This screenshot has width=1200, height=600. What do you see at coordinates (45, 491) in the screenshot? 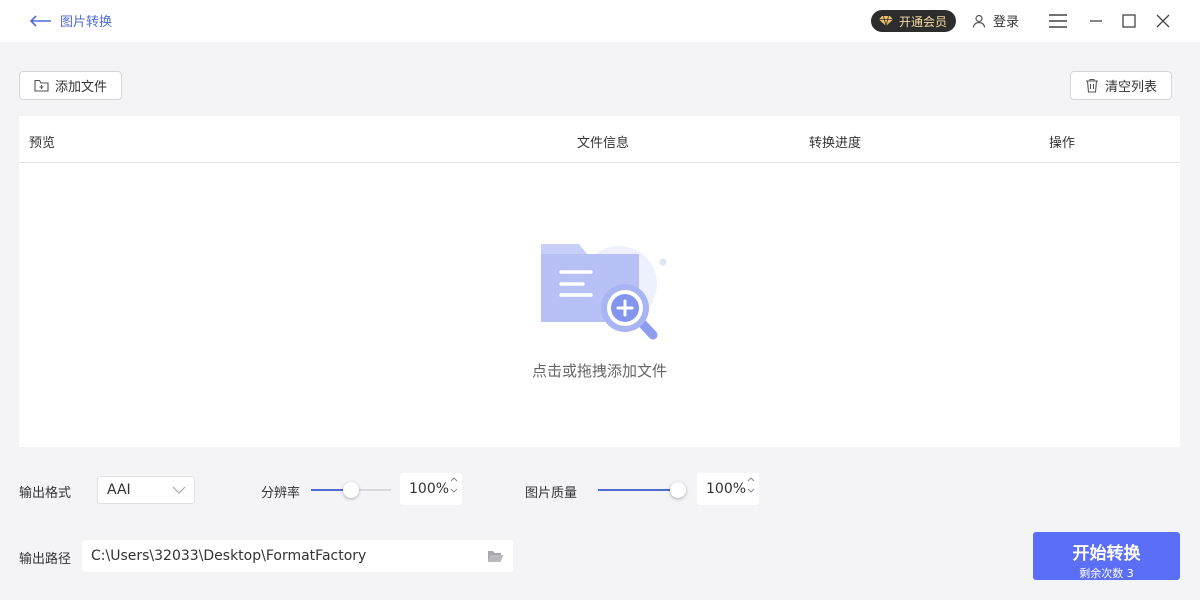
I see `output-format-label: 输出格式` at bounding box center [45, 491].